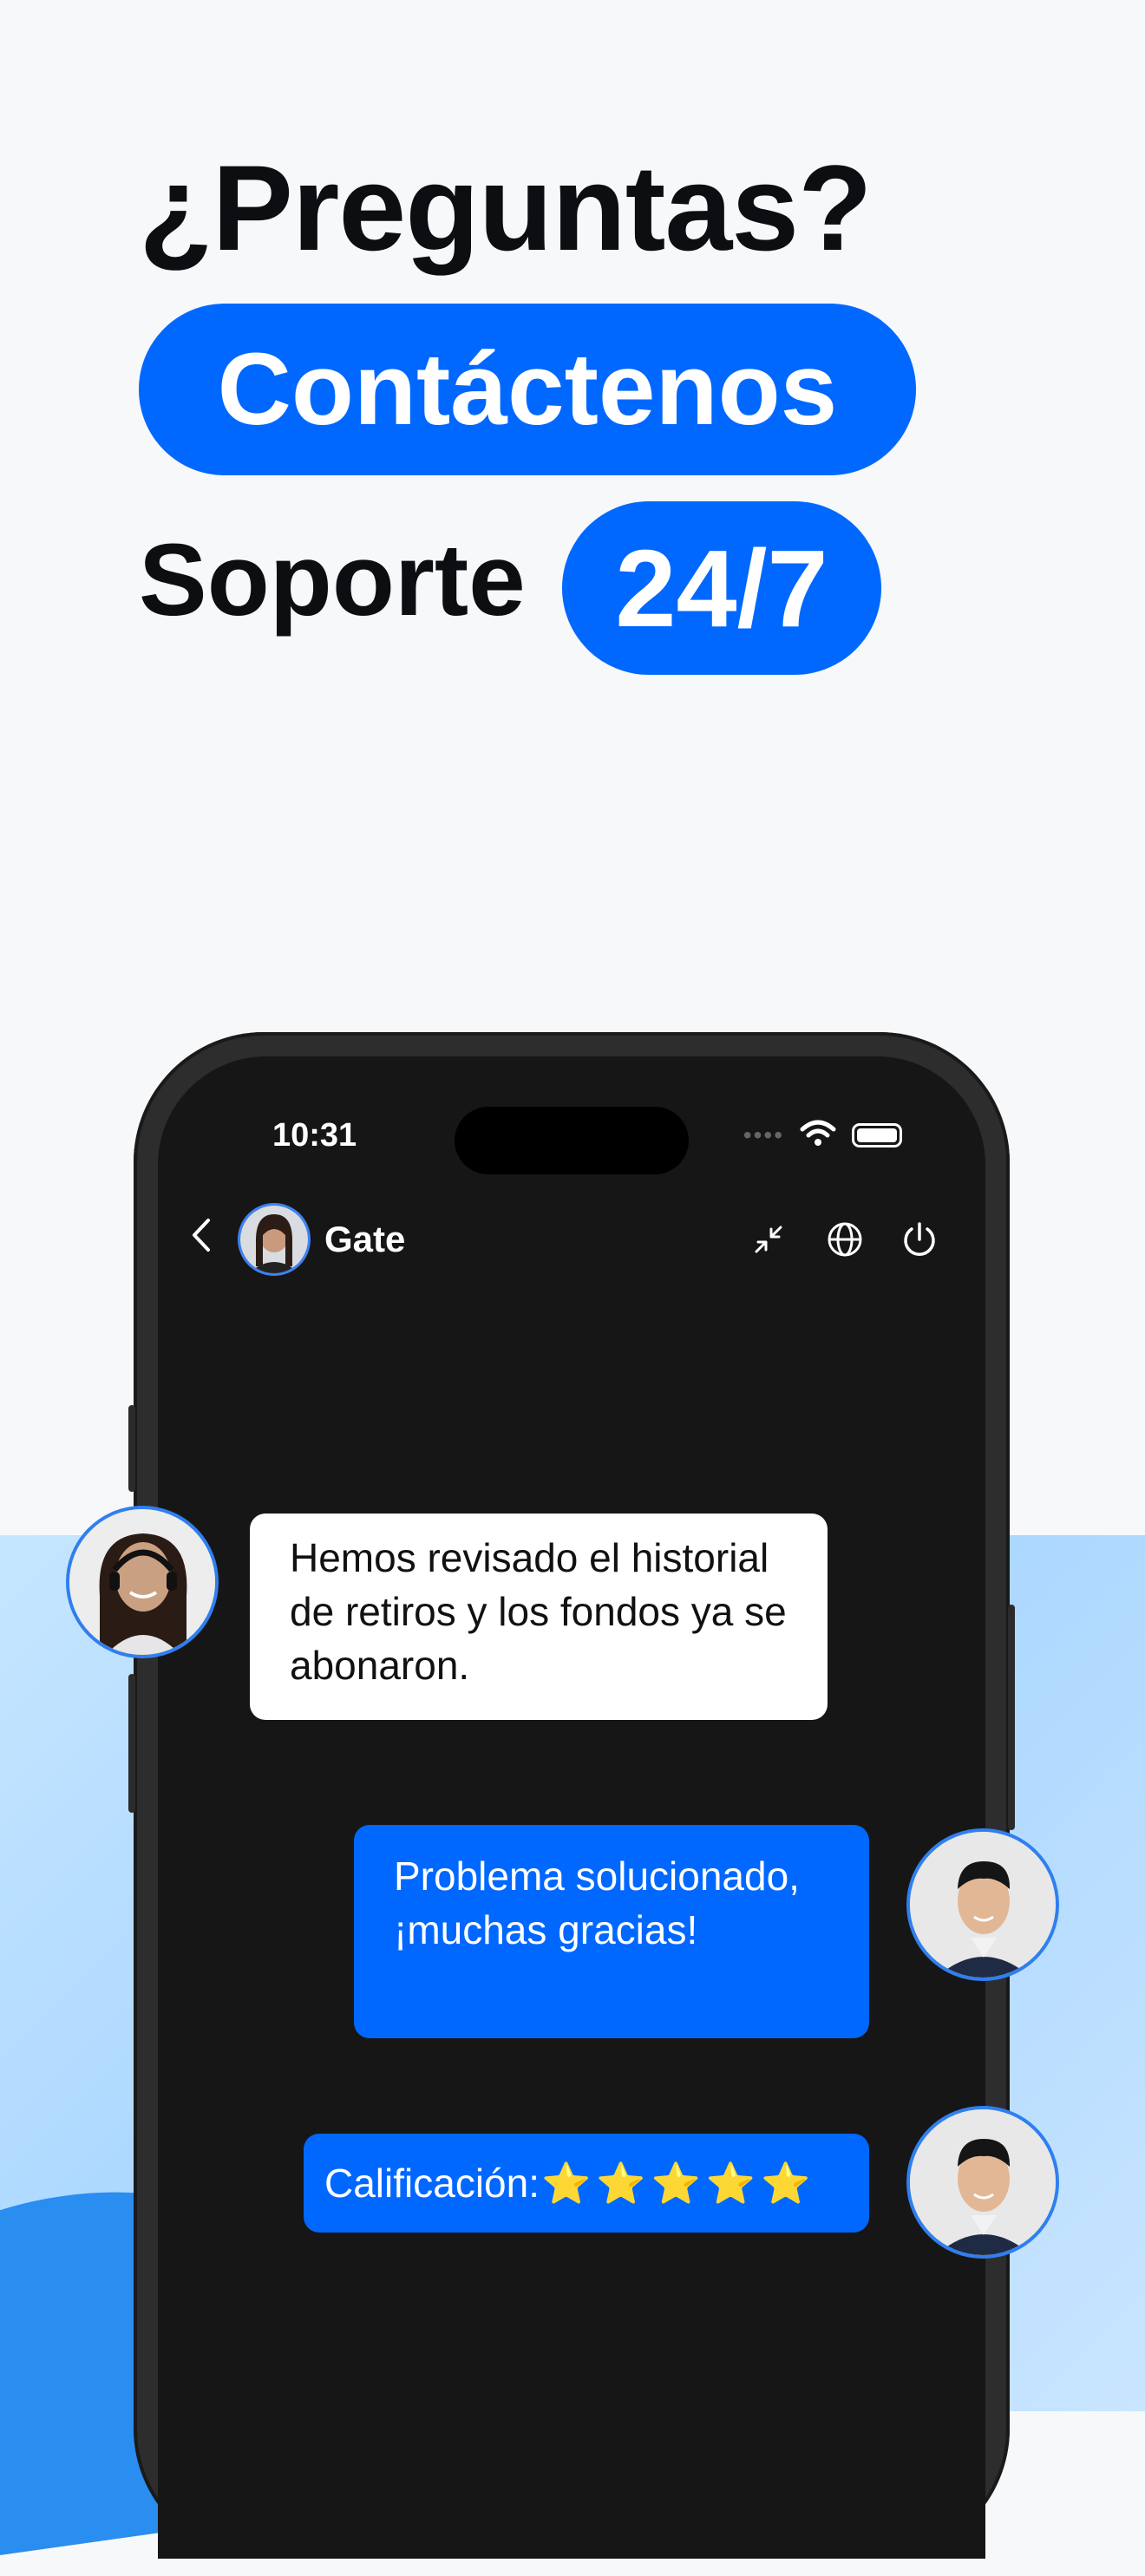 The image size is (1145, 2576). Describe the element at coordinates (506, 208) in the screenshot. I see `headline-question: ¿Preguntas?` at that location.